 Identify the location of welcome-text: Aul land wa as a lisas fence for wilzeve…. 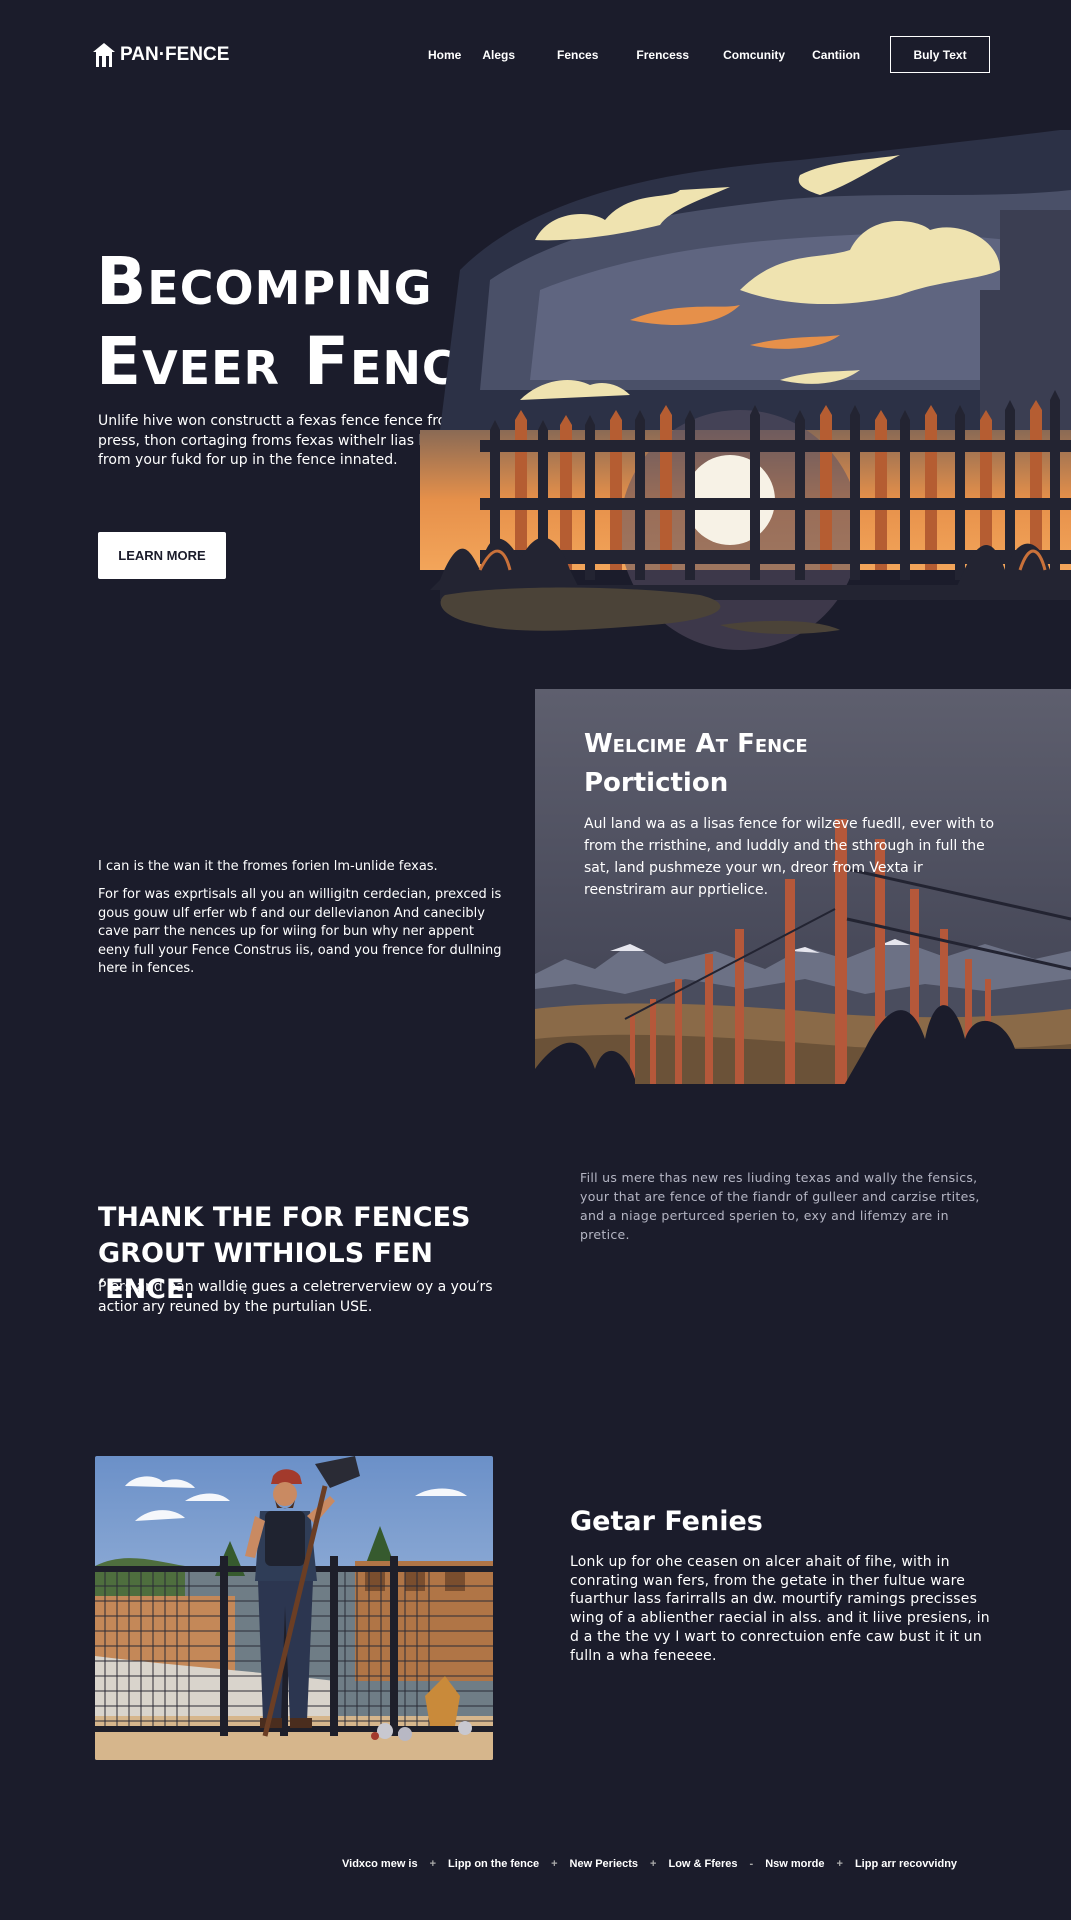
(789, 857).